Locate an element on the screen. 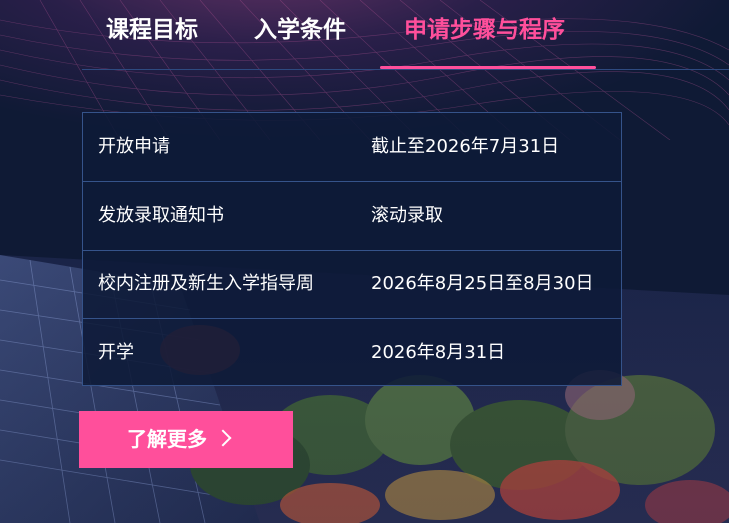  learn-more-button: 了解更多 is located at coordinates (186, 439).